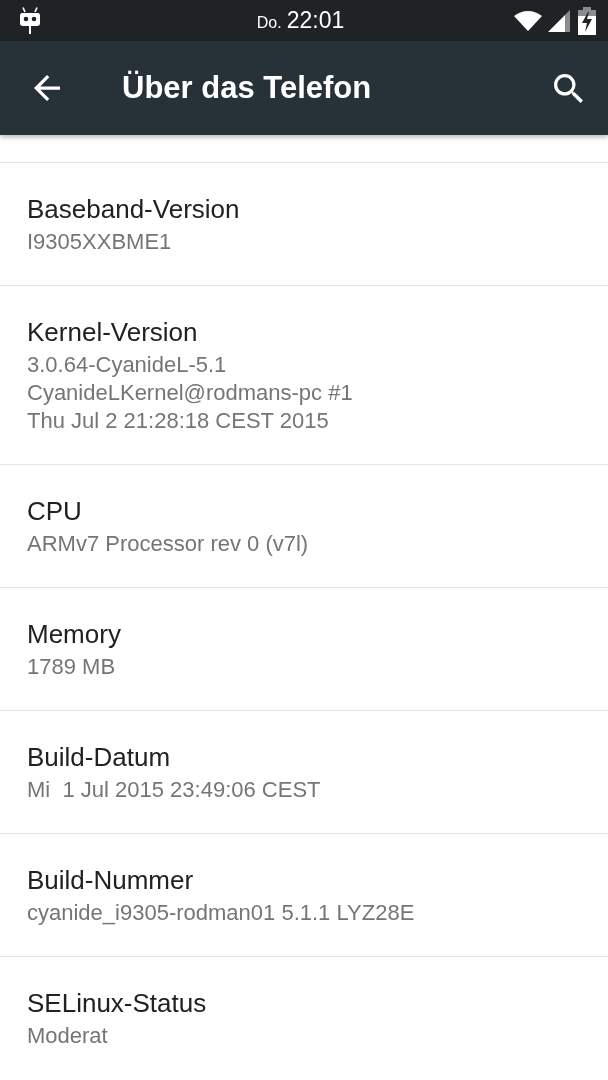 This screenshot has height=1080, width=608. I want to click on setting-title: Baseband-Version, so click(133, 209).